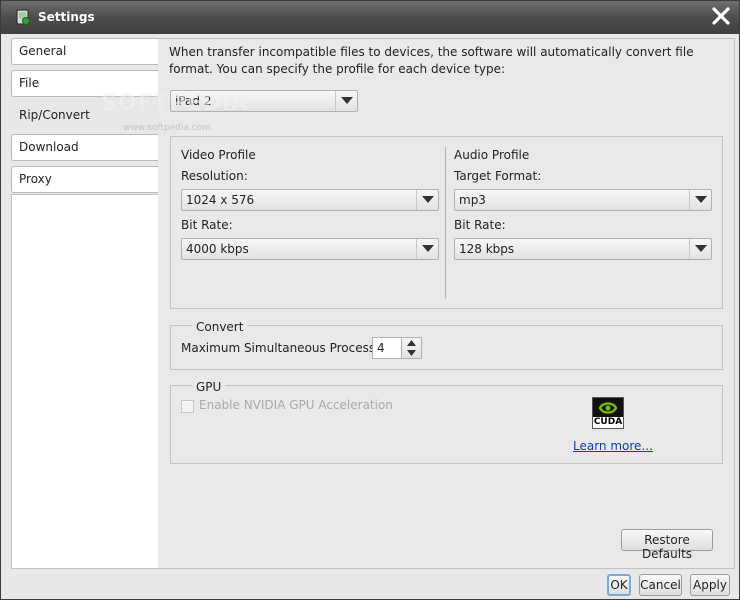 Image resolution: width=740 pixels, height=600 pixels. Describe the element at coordinates (43, 51) in the screenshot. I see `sidebar-item-label: General` at that location.